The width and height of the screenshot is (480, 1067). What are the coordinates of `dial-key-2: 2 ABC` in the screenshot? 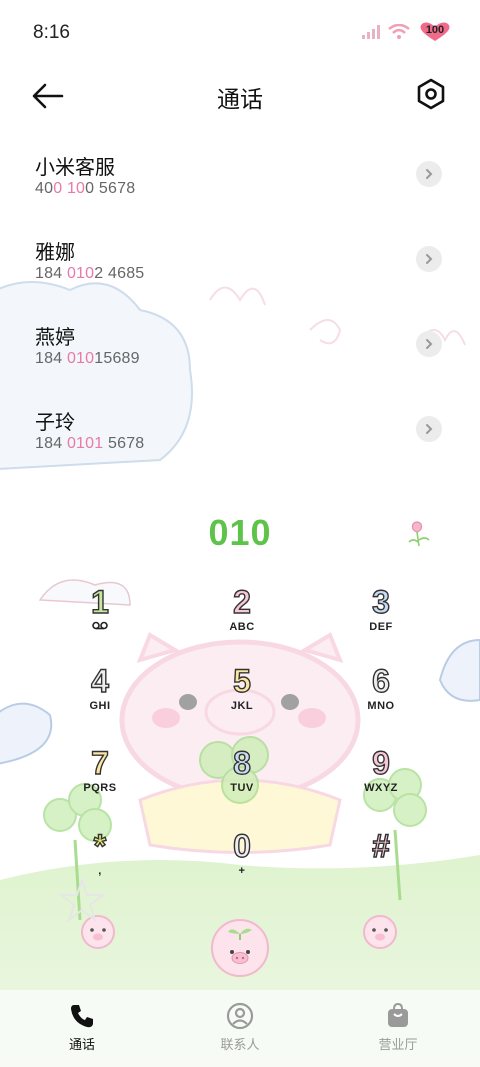 It's located at (242, 618).